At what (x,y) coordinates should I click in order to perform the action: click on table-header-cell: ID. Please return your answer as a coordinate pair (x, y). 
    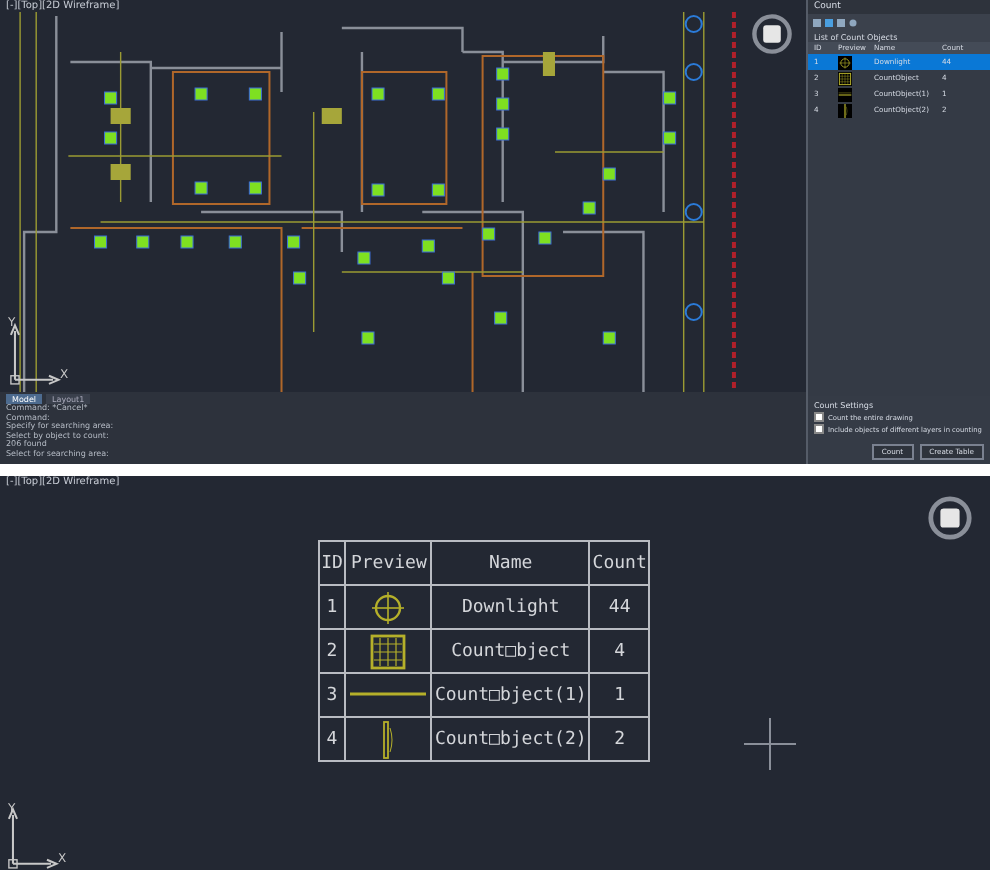
    Looking at the image, I should click on (332, 563).